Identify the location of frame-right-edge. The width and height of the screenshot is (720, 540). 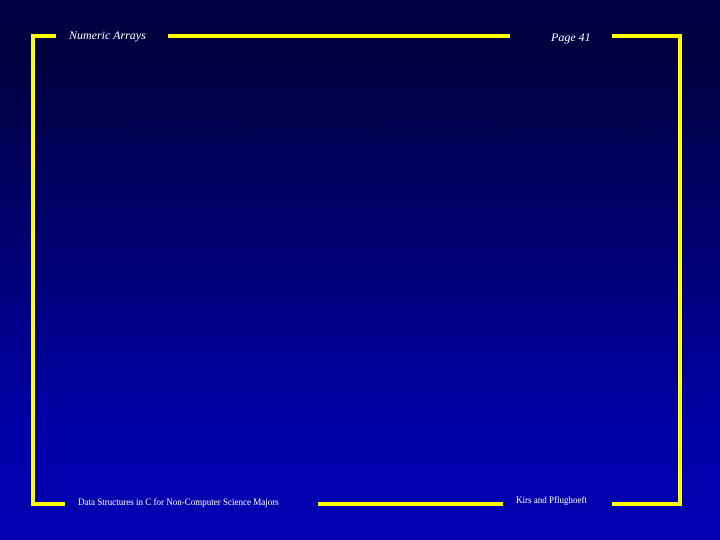
(680, 270).